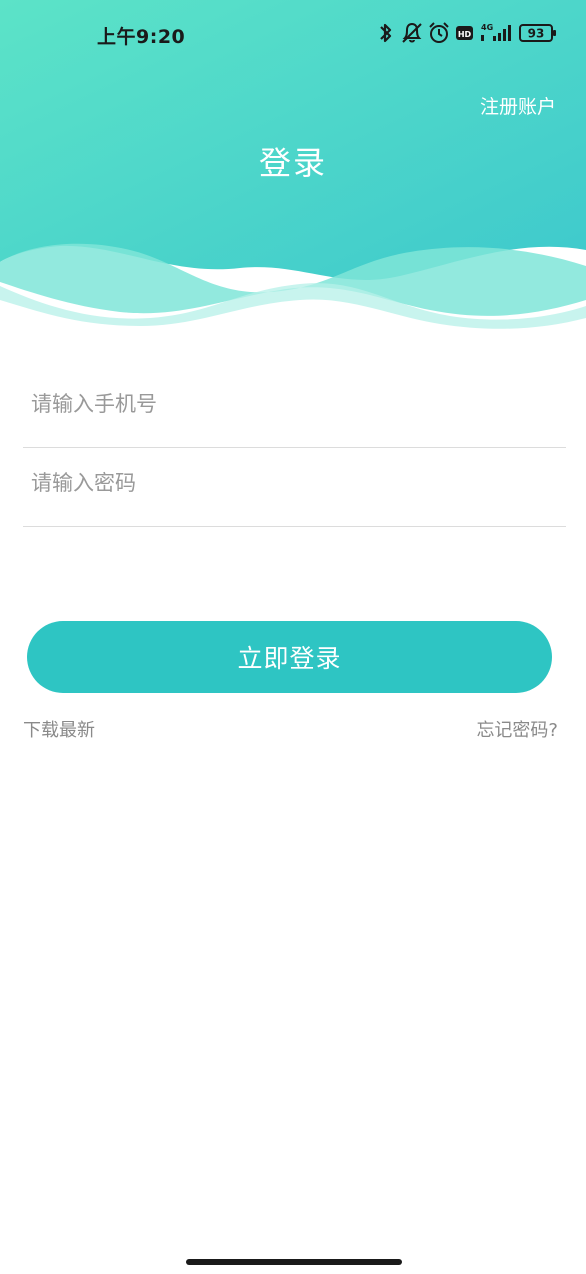  I want to click on alarm-icon, so click(439, 32).